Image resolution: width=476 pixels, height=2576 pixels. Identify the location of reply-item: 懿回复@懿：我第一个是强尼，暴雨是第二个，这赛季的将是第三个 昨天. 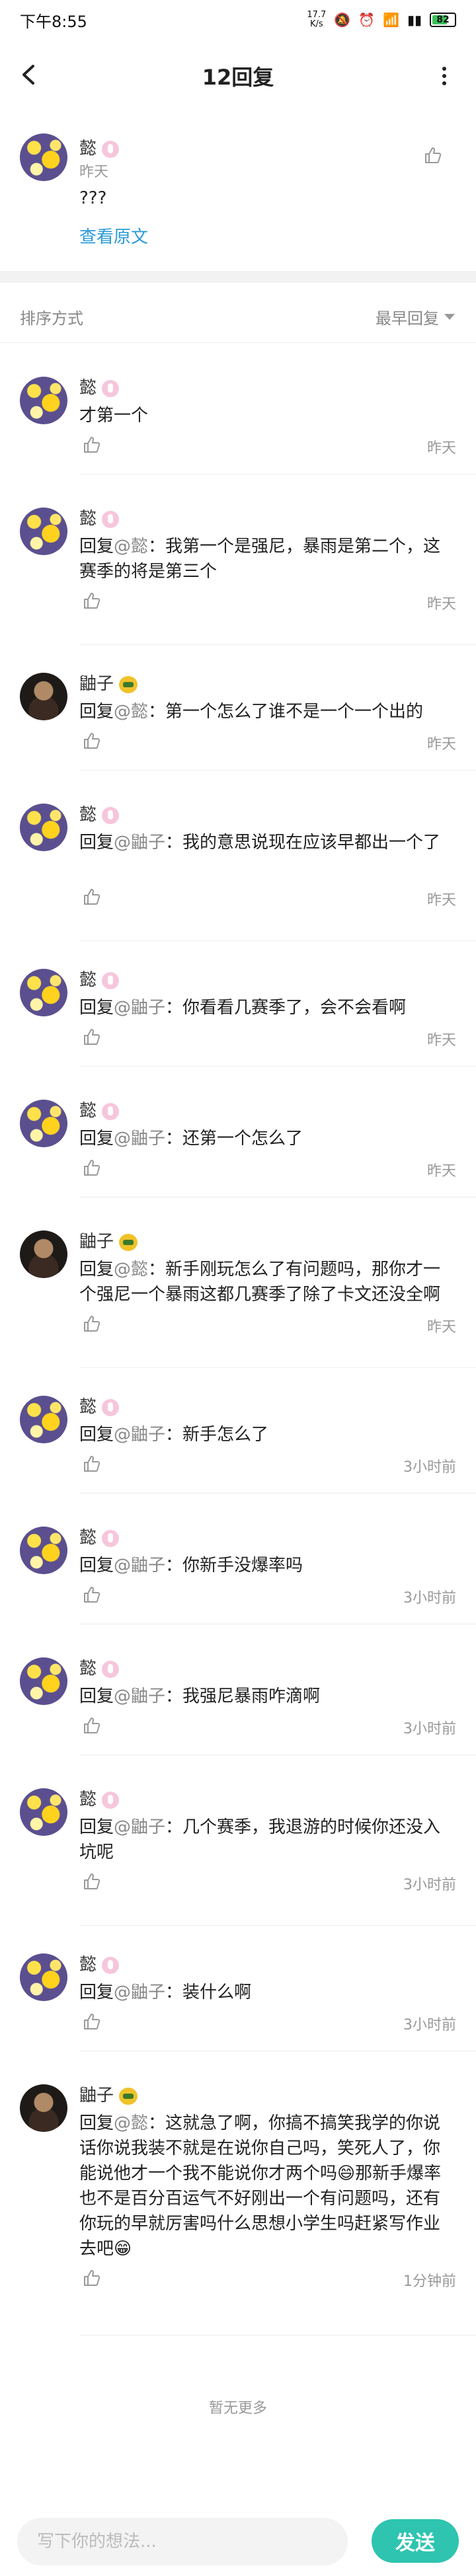
(238, 576).